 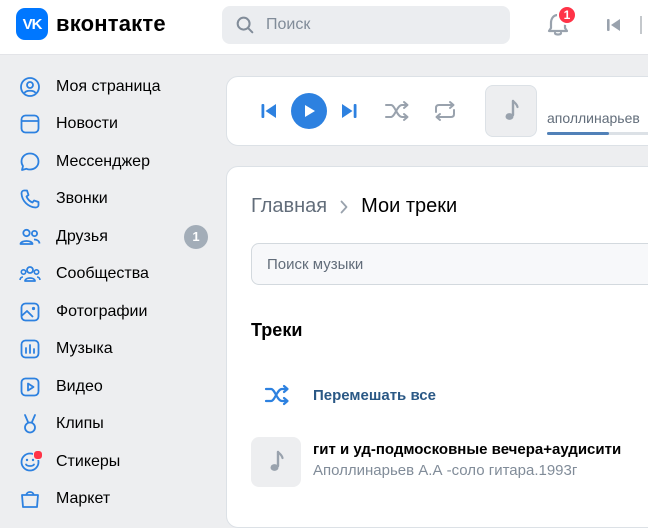 I want to click on repeat-icon, so click(x=445, y=111).